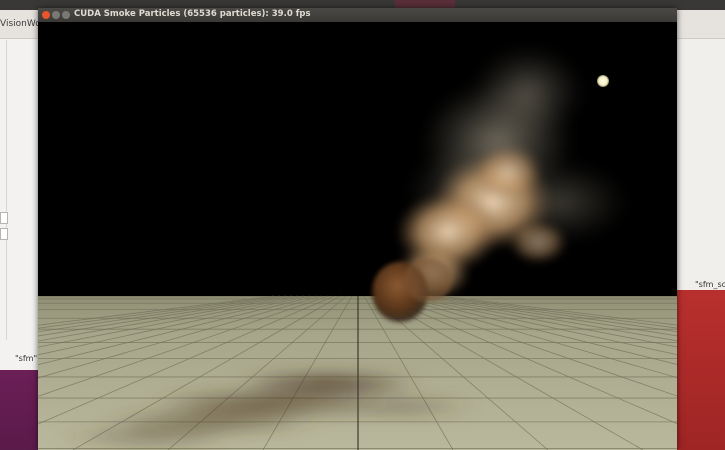 This screenshot has width=725, height=450. I want to click on file-label: "sfm", so click(26, 358).